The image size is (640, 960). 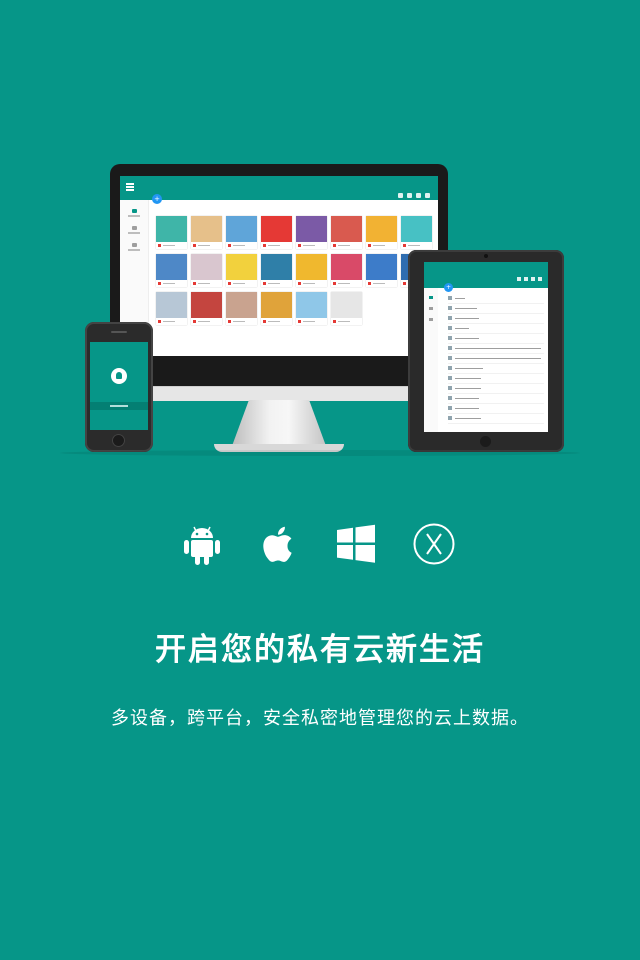 What do you see at coordinates (320, 650) in the screenshot?
I see `headline: 开启您的私有云新生活` at bounding box center [320, 650].